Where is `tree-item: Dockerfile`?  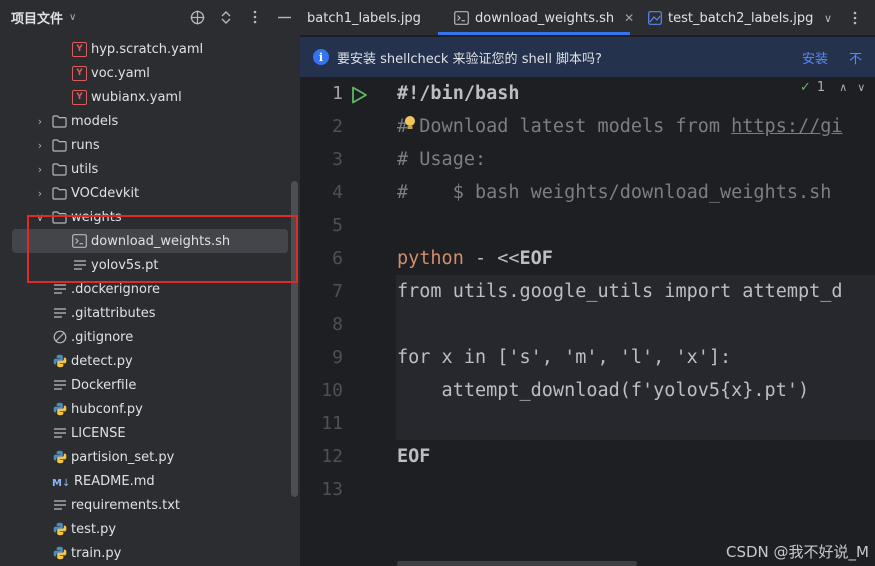 tree-item: Dockerfile is located at coordinates (145, 385).